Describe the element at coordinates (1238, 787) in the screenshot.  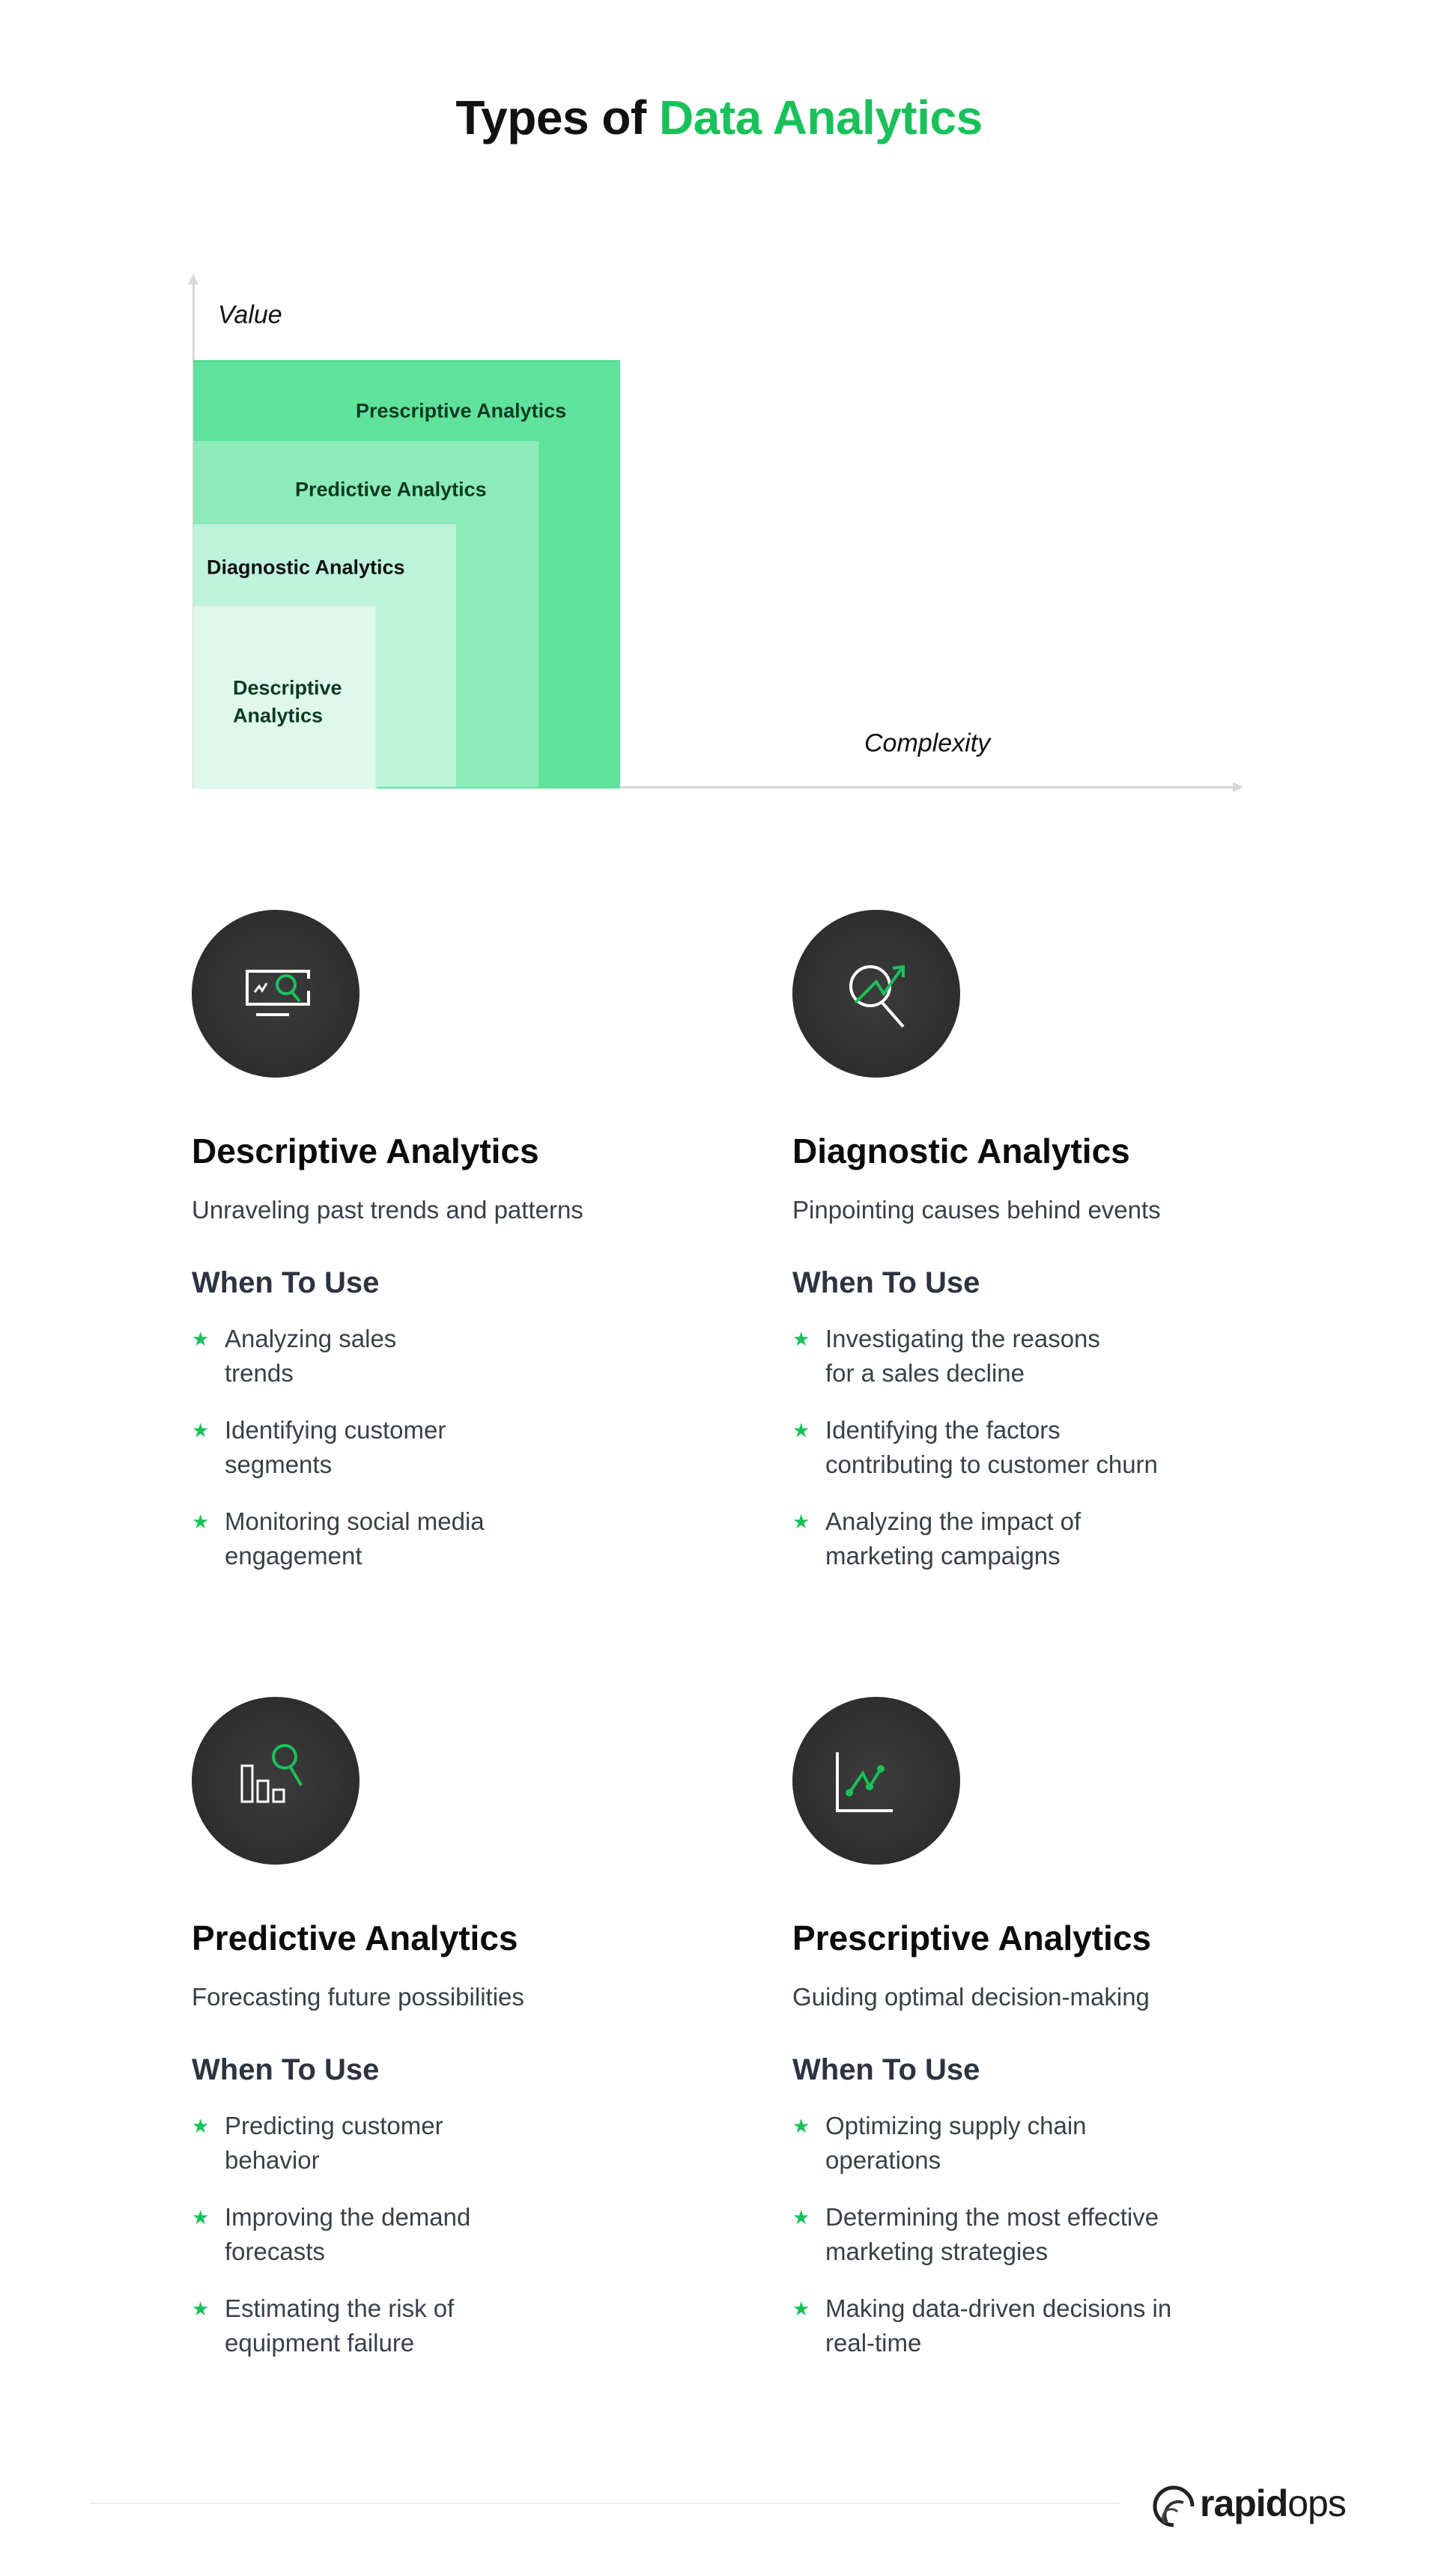
I see `x-axis-arrow-icon` at that location.